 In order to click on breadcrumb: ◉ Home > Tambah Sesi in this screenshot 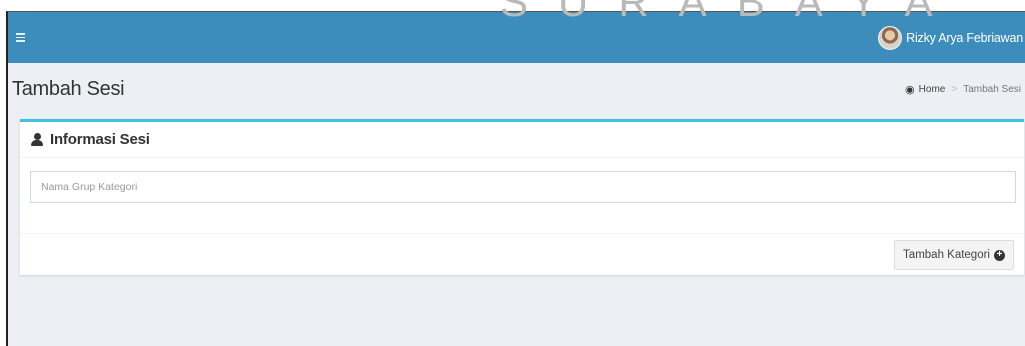, I will do `click(963, 89)`.